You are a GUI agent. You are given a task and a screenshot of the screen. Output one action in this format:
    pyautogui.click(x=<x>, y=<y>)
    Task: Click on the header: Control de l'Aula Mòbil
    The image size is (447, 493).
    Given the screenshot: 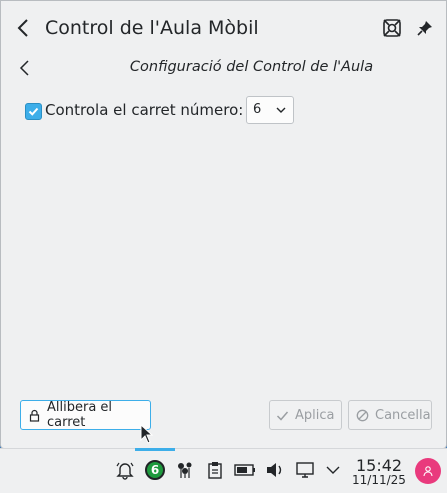 What is the action you would take?
    pyautogui.click(x=223, y=29)
    